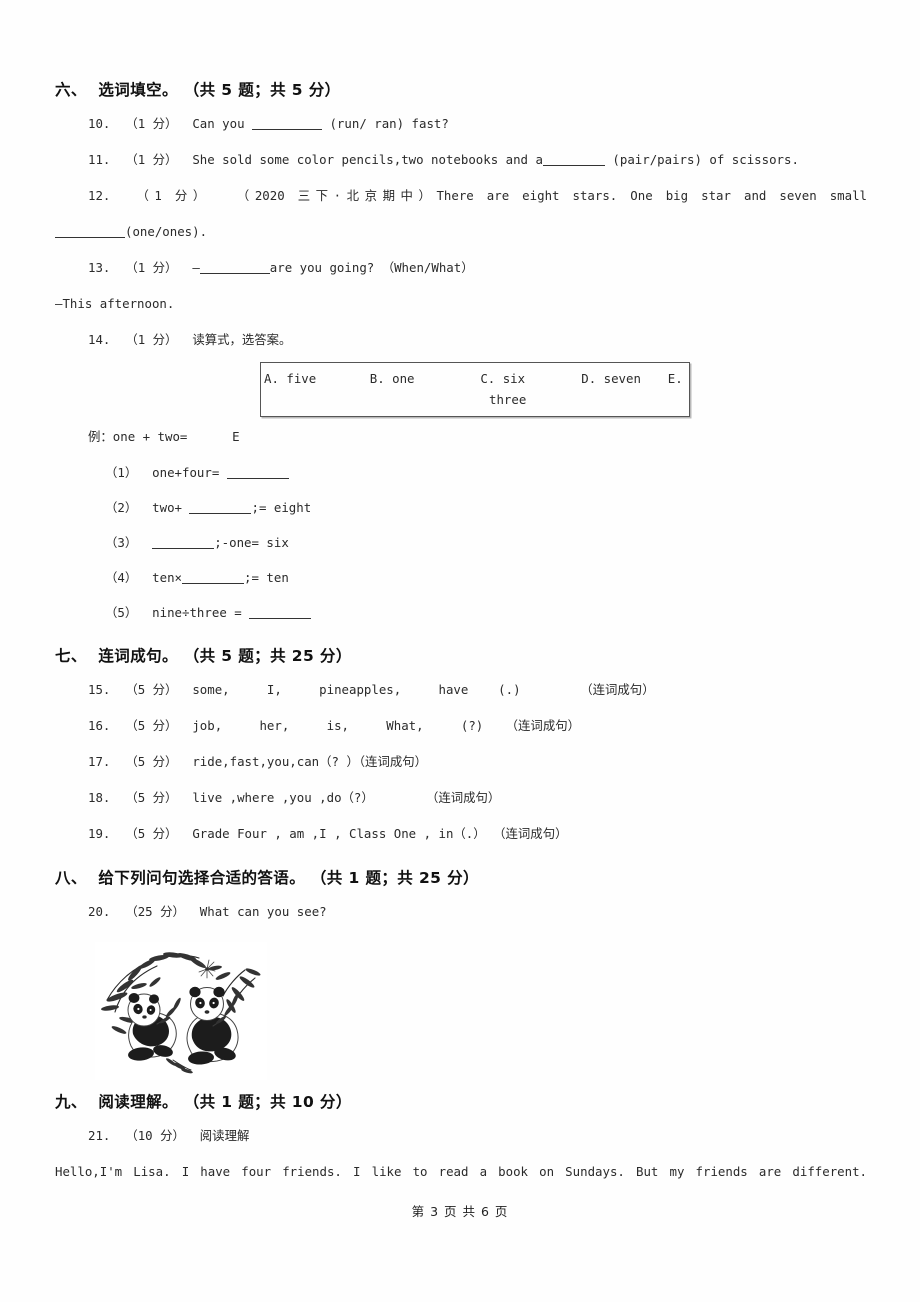  Describe the element at coordinates (461, 232) in the screenshot. I see `question-12-line2: (one/ones).` at that location.